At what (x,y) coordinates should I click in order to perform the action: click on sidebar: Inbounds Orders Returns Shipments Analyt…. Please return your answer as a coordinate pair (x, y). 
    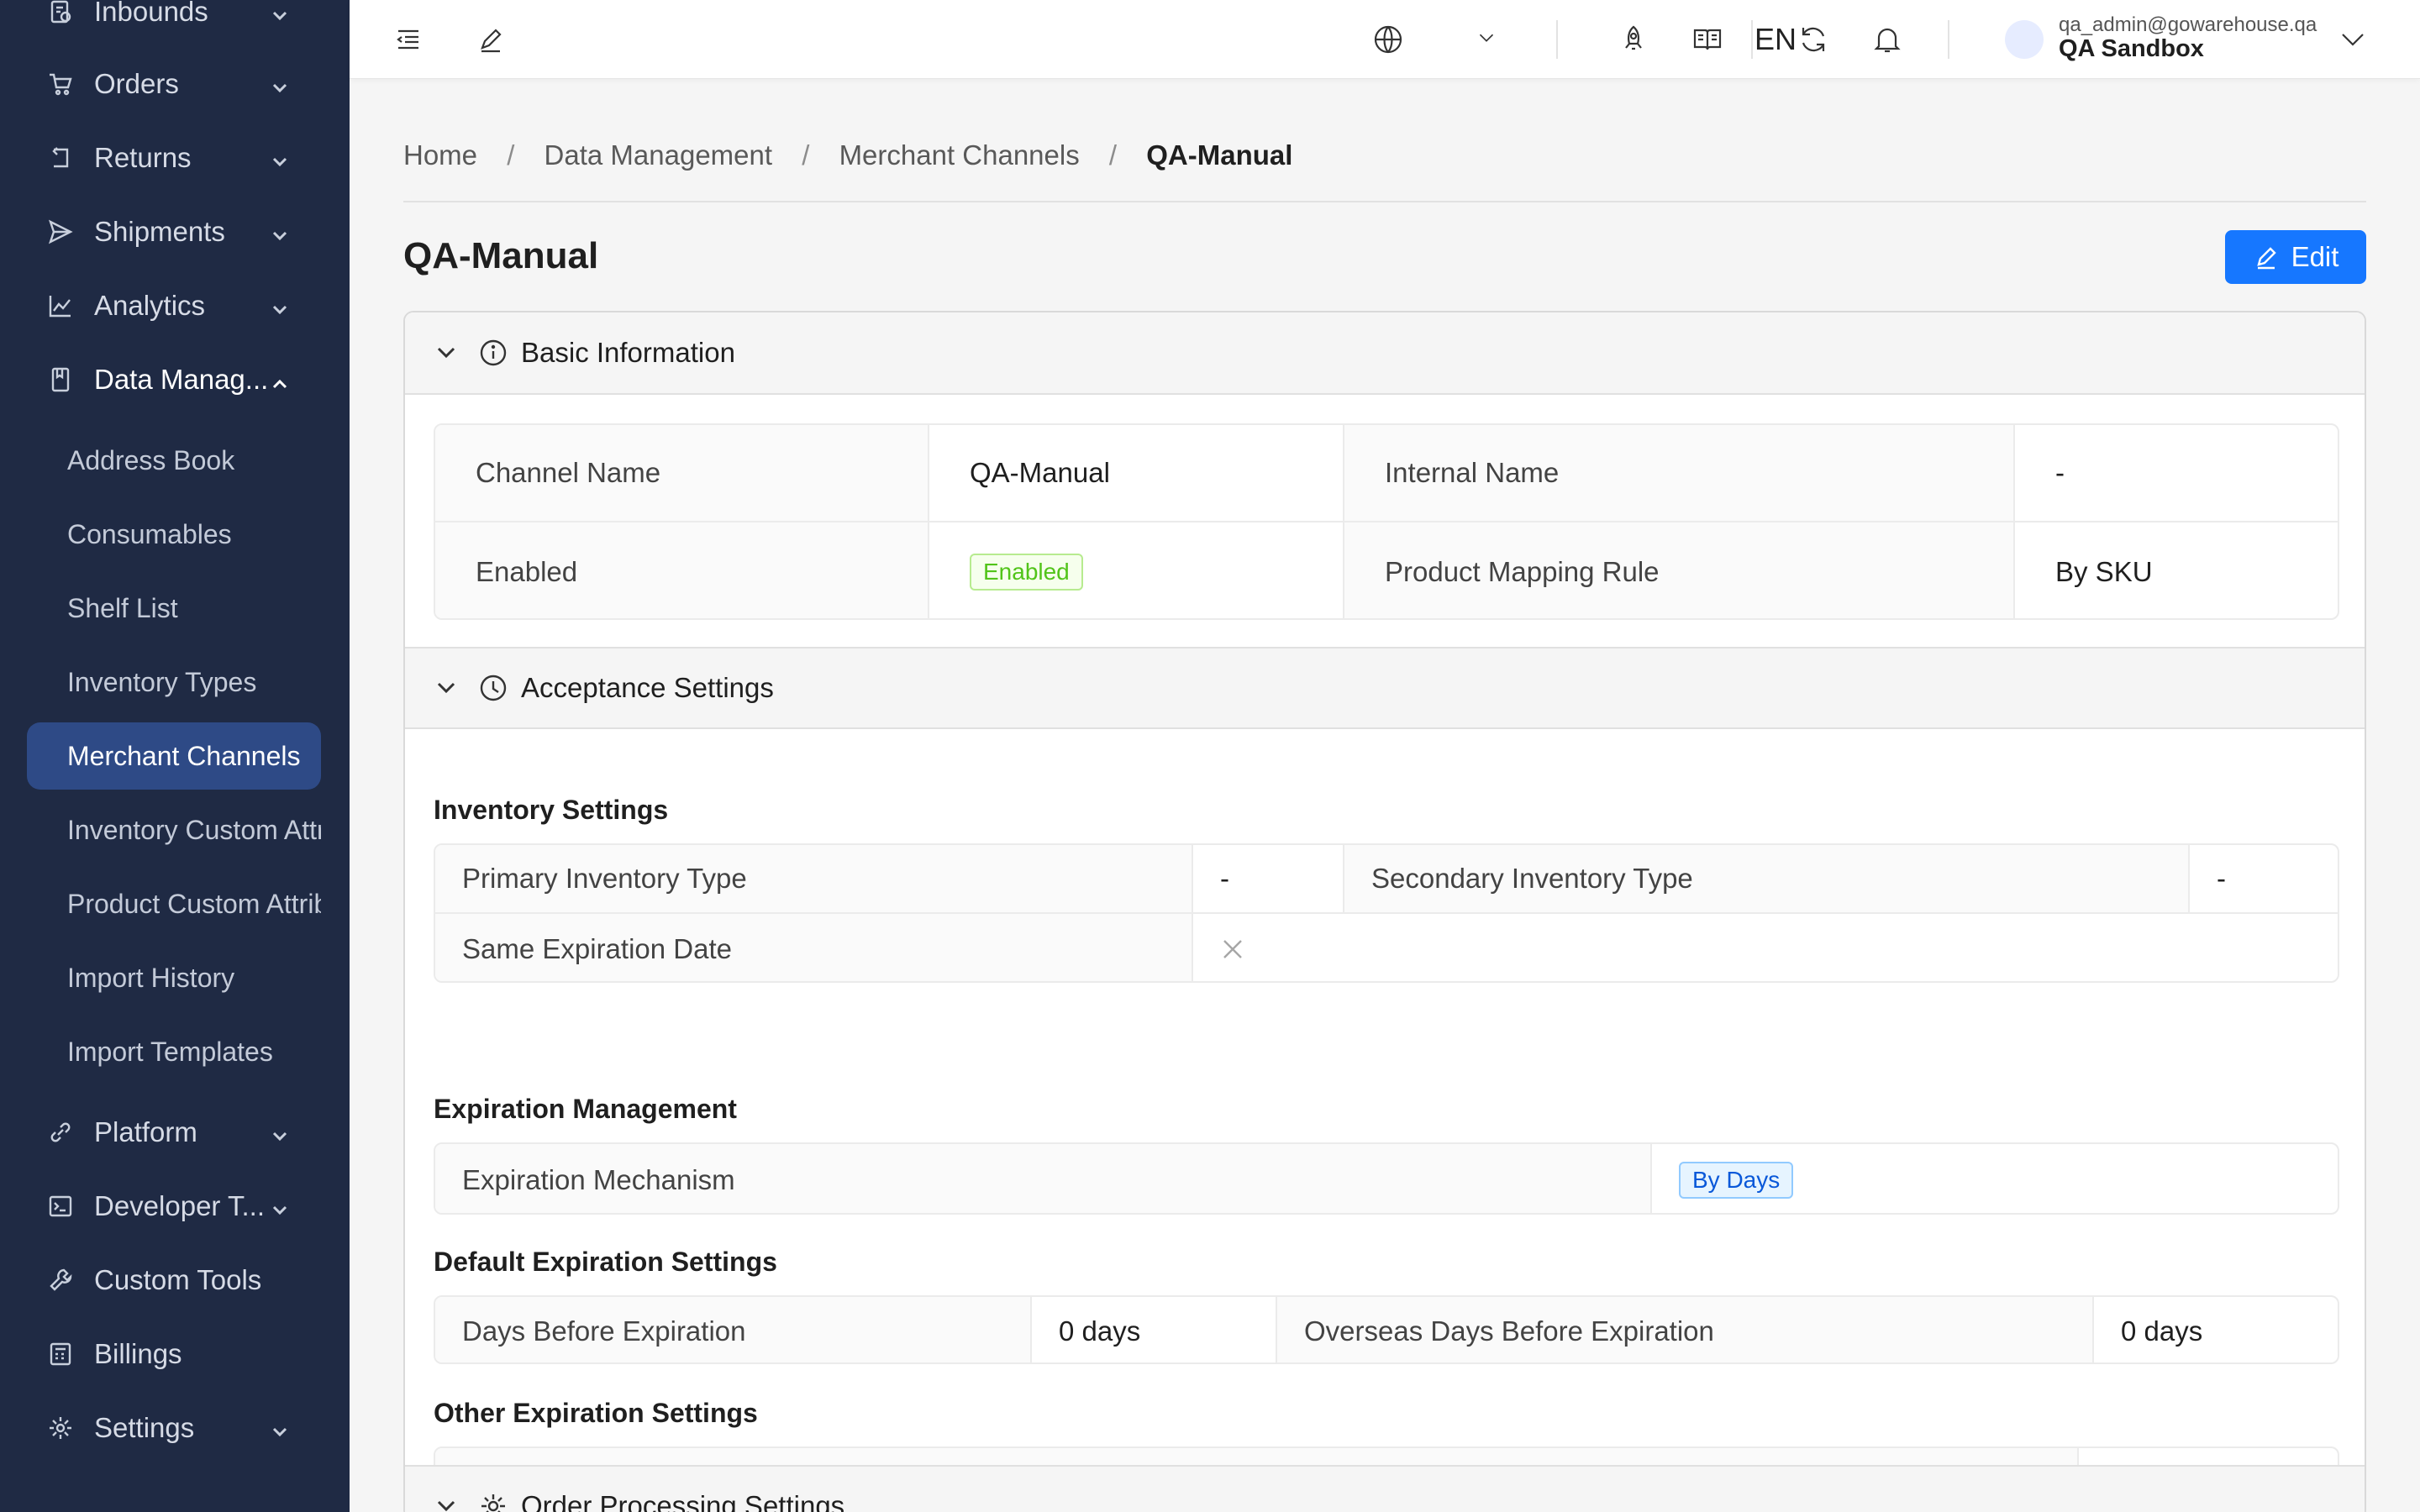
    Looking at the image, I should click on (175, 756).